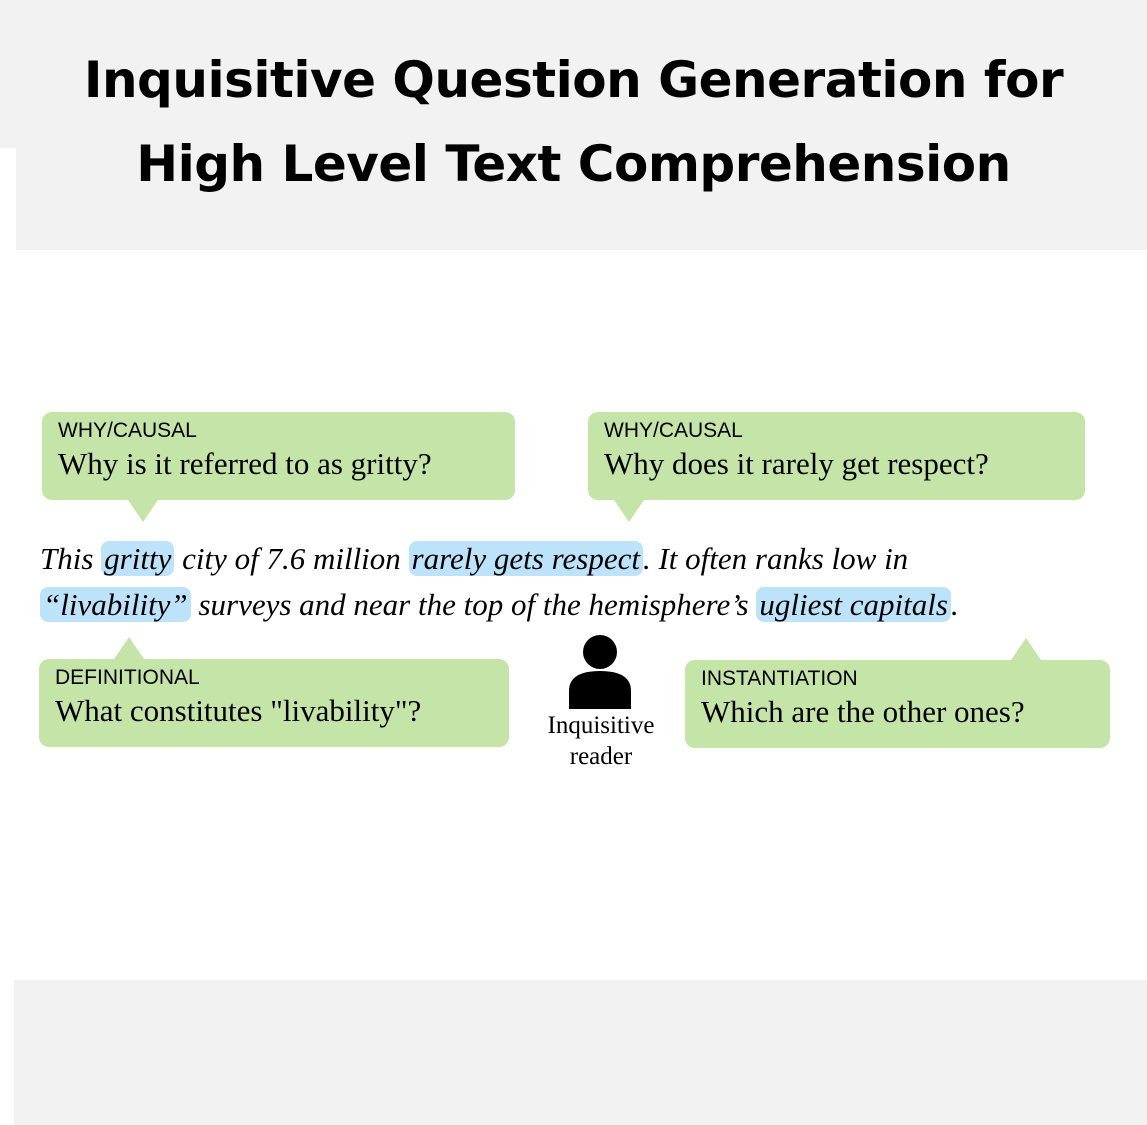  Describe the element at coordinates (138, 558) in the screenshot. I see `highlight-gritty: gritty` at that location.